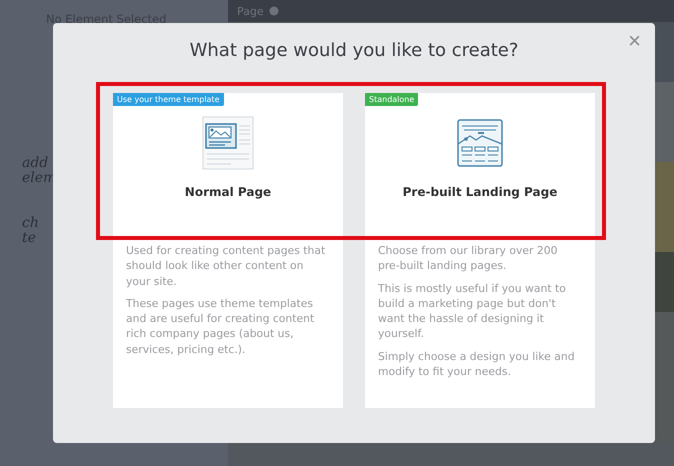 Image resolution: width=674 pixels, height=466 pixels. I want to click on option-badge: Standalone, so click(391, 99).